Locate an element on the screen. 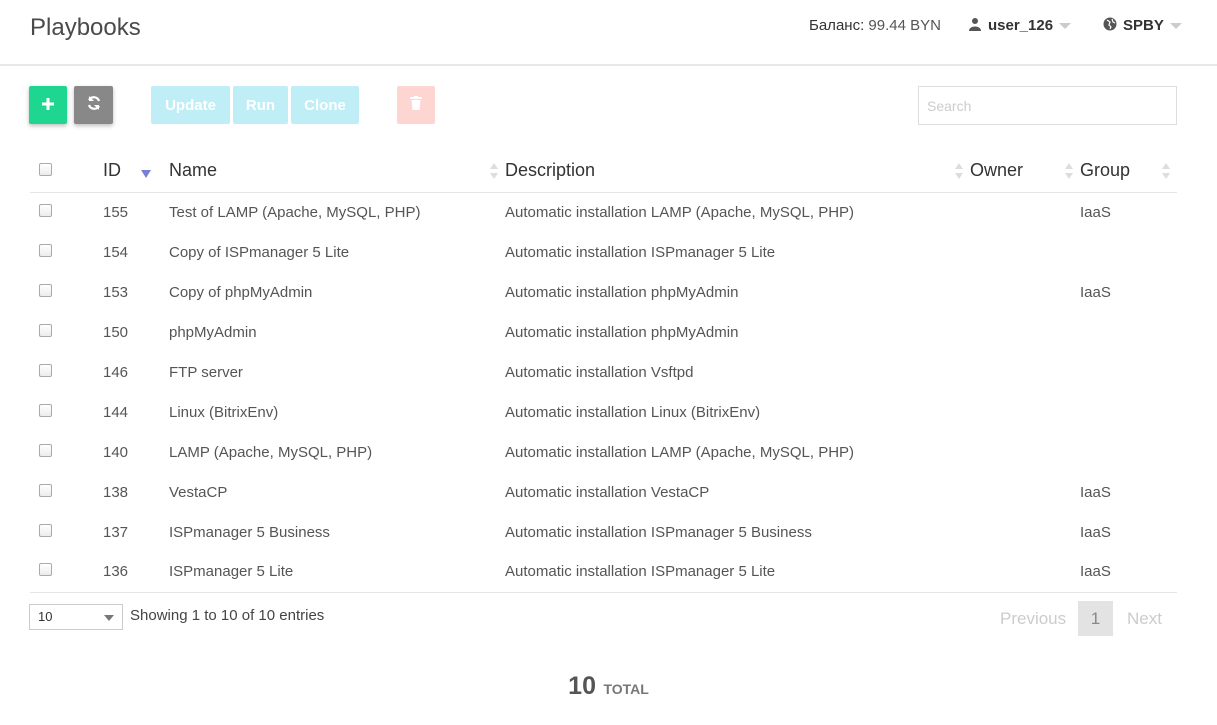  plus-icon is located at coordinates (48, 103).